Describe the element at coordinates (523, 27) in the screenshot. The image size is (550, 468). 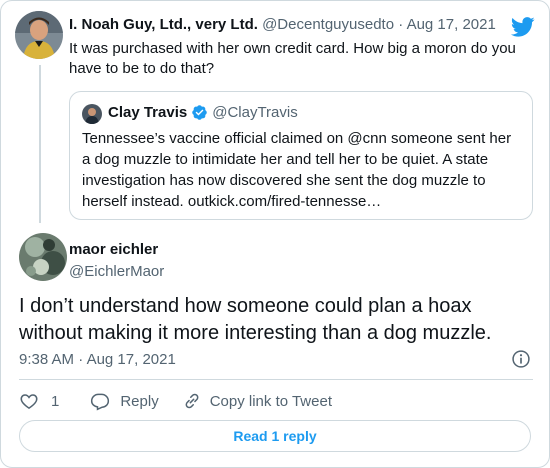
I see `twitter-bird-icon` at that location.